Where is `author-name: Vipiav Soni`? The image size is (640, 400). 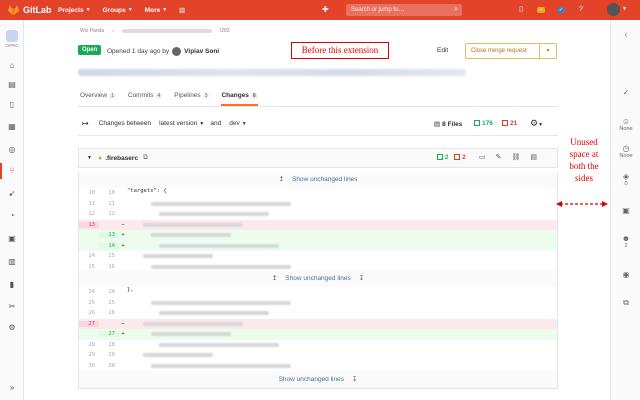
author-name: Vipiav Soni is located at coordinates (201, 51).